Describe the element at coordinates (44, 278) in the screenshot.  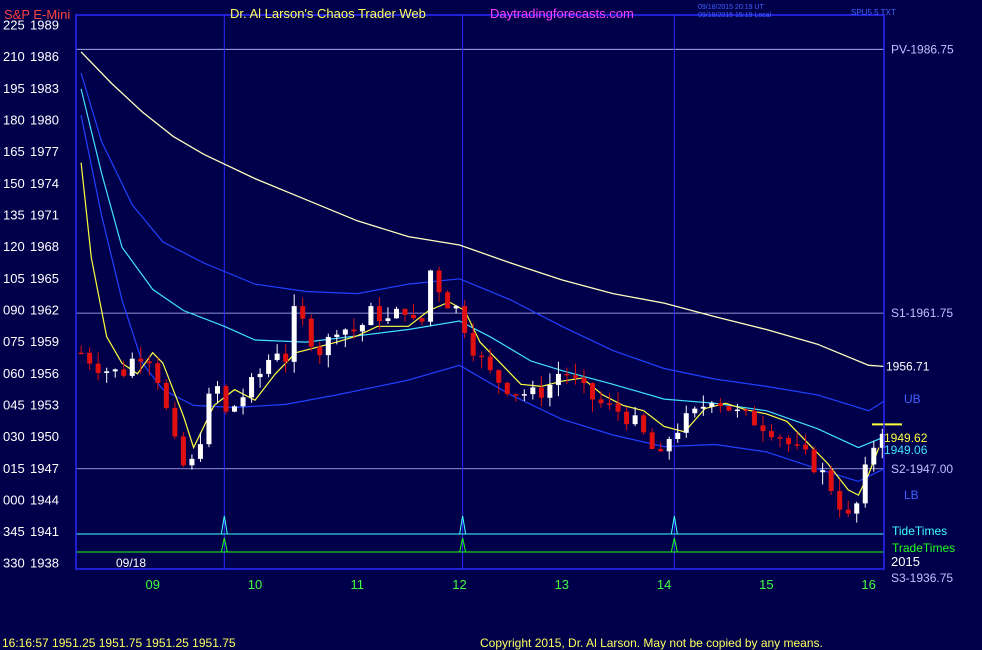
I see `y-tick-right: 1965` at that location.